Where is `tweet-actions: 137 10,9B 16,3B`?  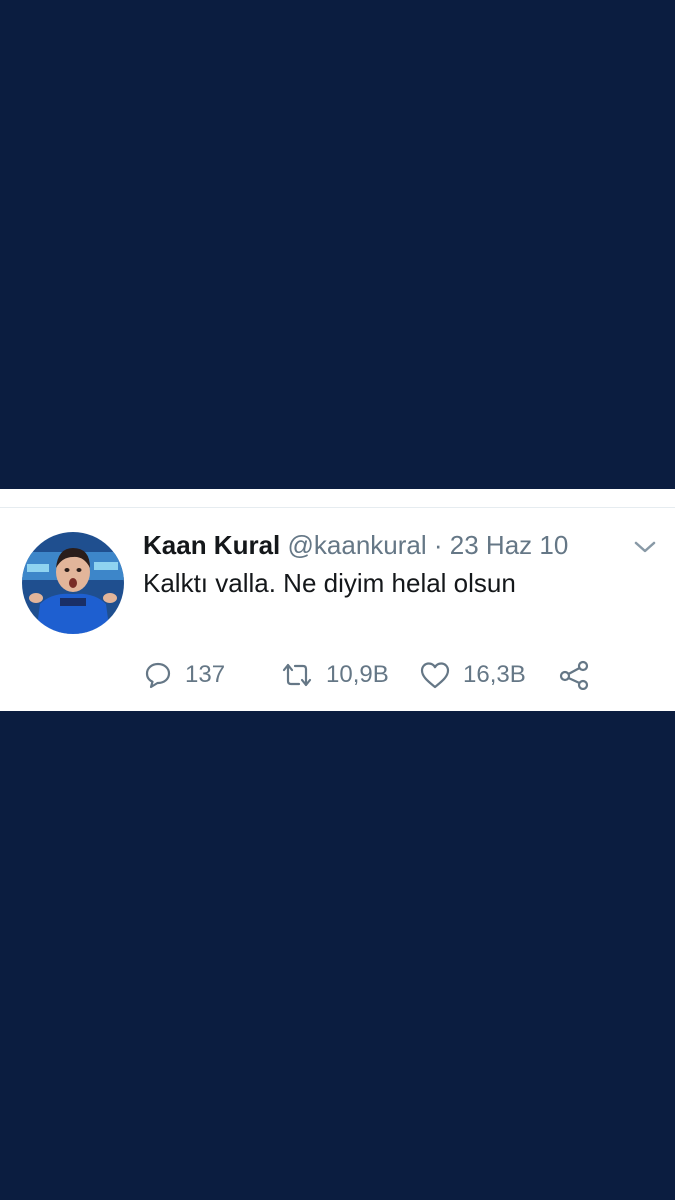 tweet-actions: 137 10,9B 16,3B is located at coordinates (378, 675).